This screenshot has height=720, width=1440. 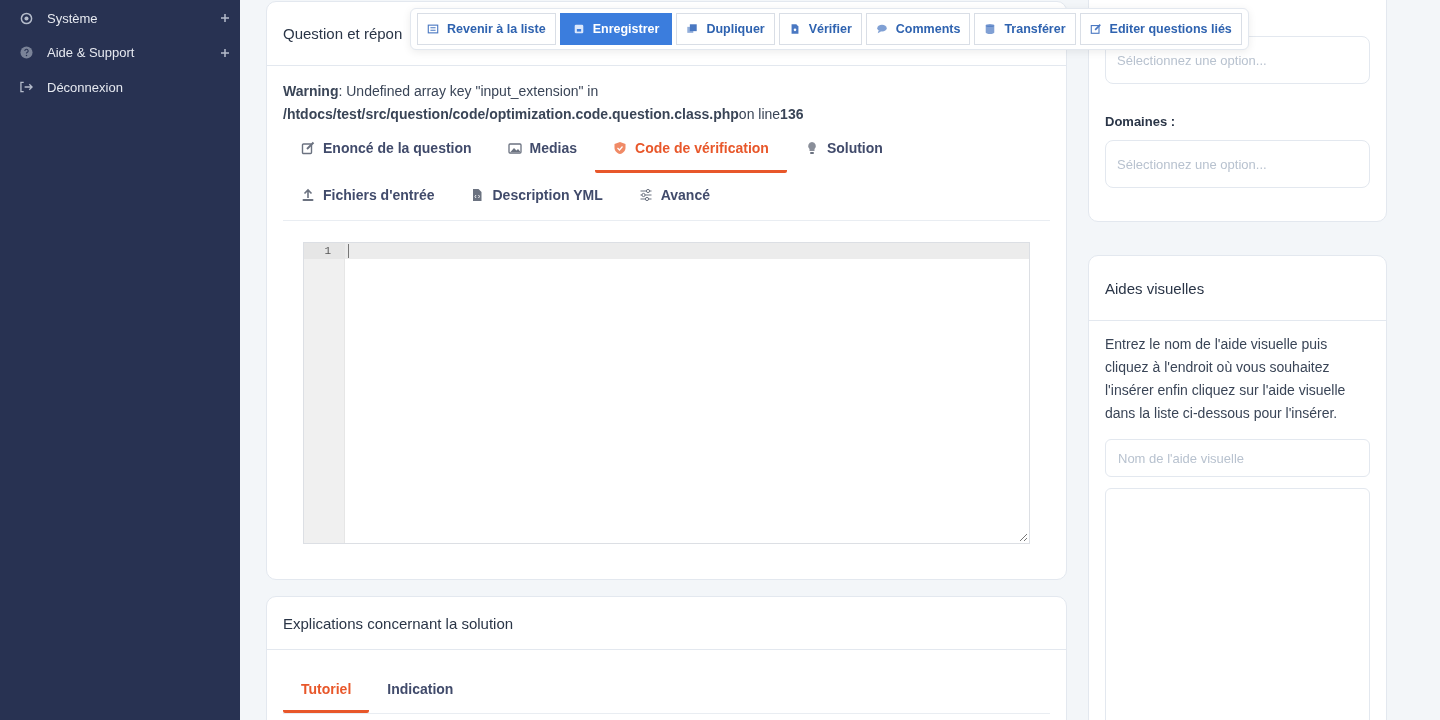 What do you see at coordinates (674, 196) in the screenshot?
I see `tab: Avancé` at bounding box center [674, 196].